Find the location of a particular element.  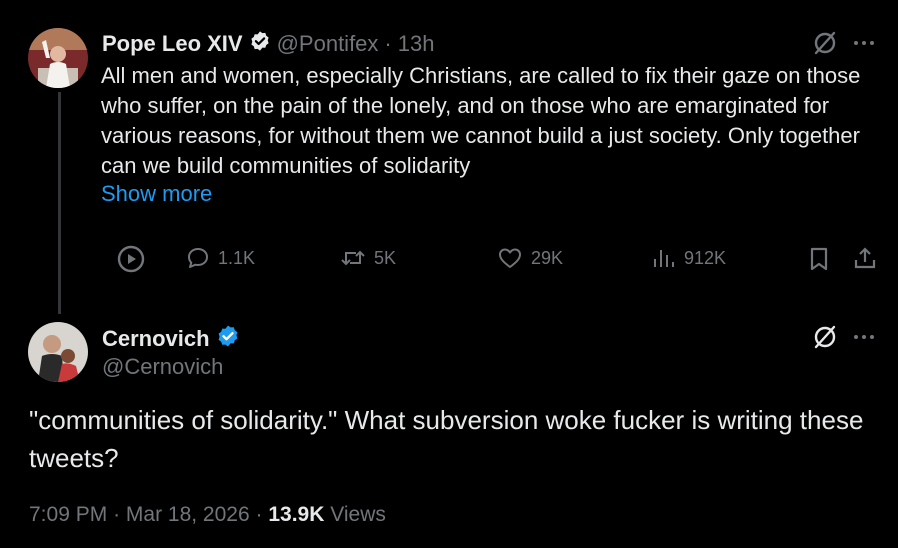

reply-icon is located at coordinates (198, 258).